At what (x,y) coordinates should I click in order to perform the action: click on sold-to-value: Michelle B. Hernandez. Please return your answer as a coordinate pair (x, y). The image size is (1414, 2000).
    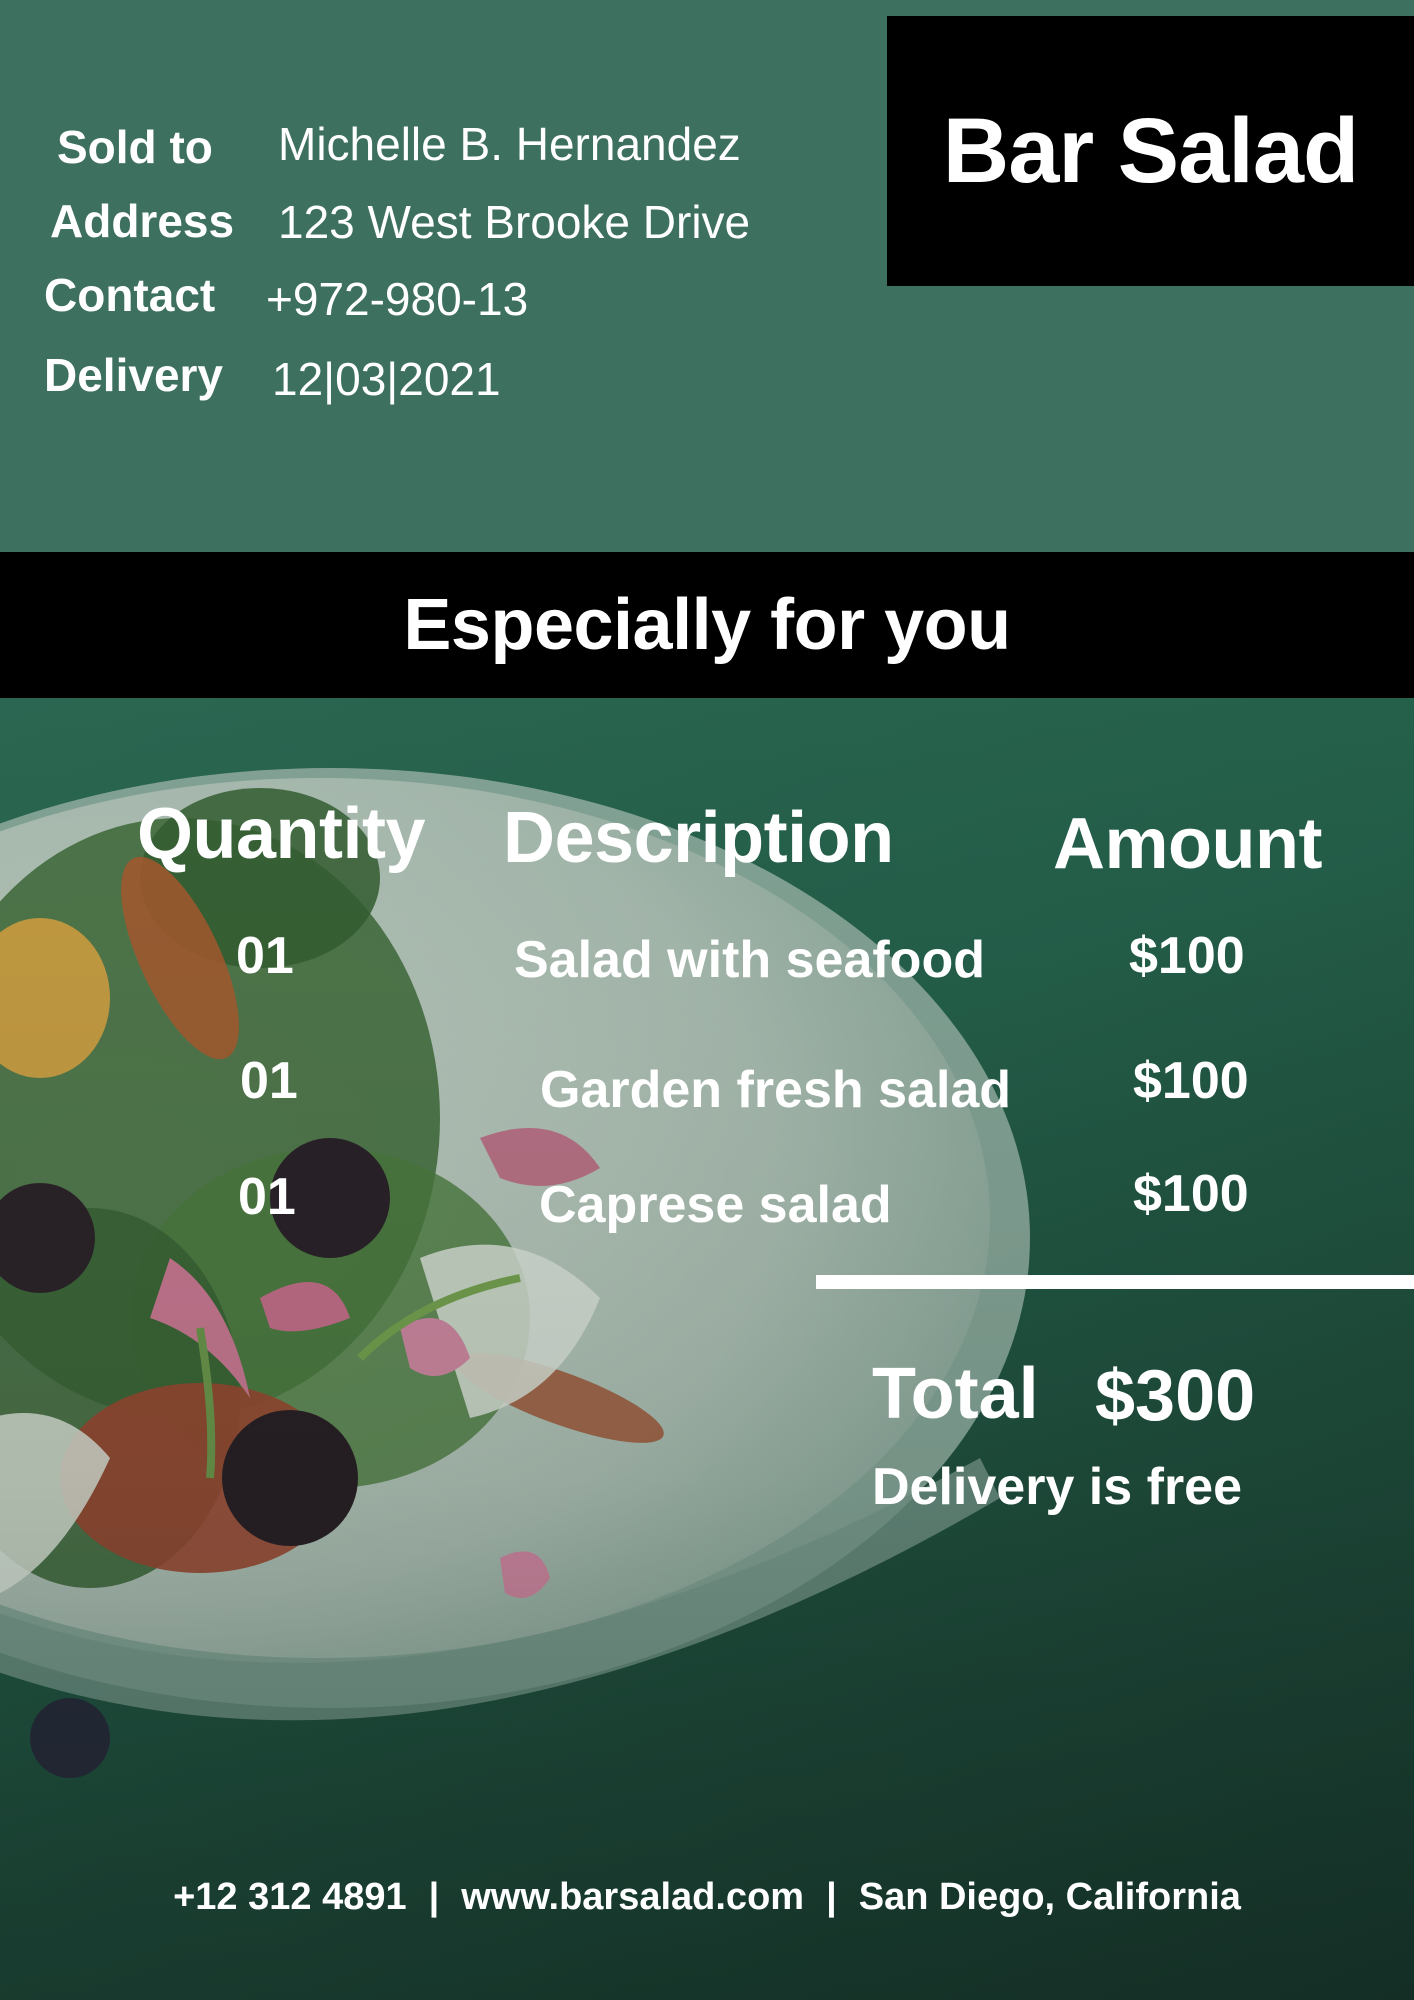
    Looking at the image, I should click on (509, 144).